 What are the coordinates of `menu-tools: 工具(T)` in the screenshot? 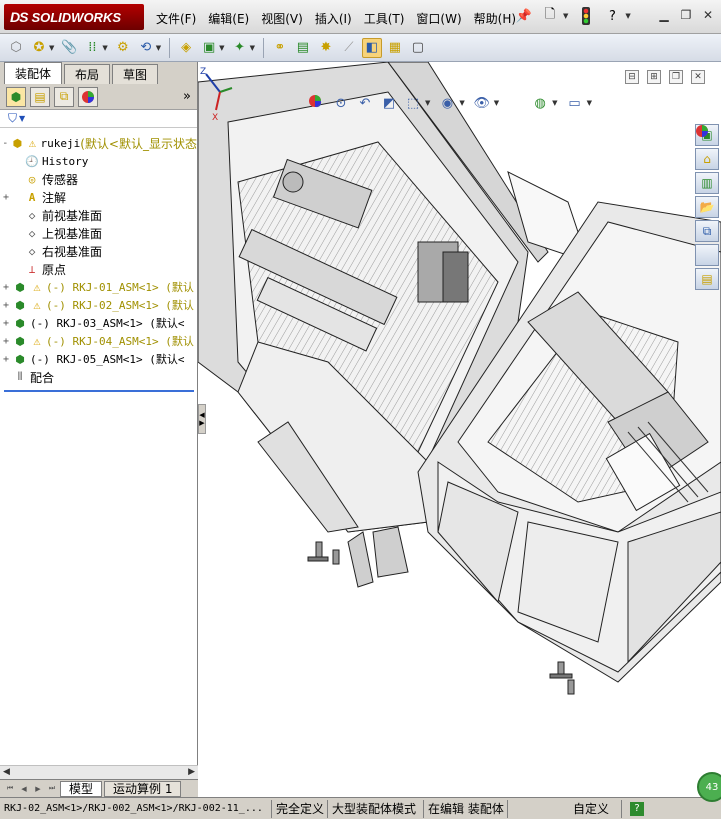 It's located at (384, 18).